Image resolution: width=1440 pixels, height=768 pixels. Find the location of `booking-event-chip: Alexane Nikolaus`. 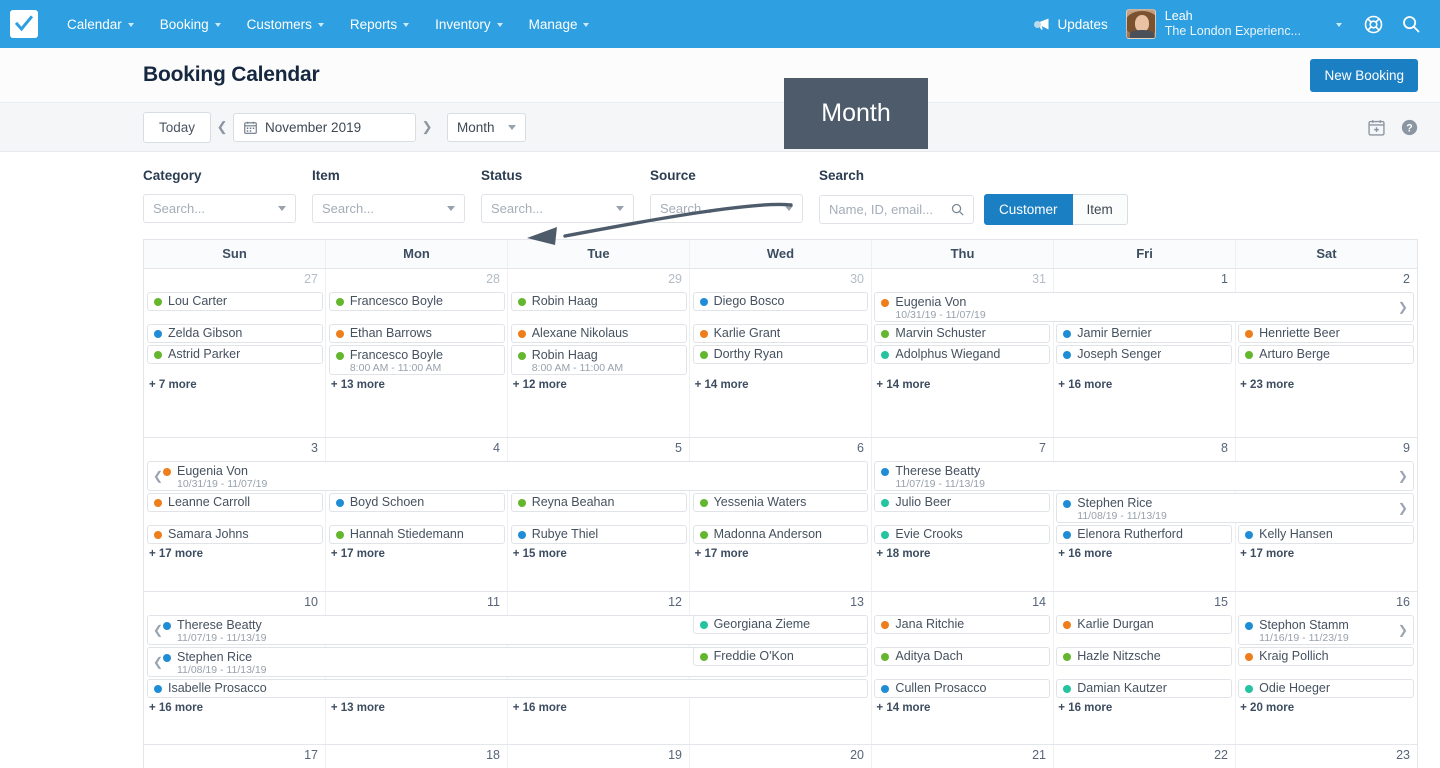

booking-event-chip: Alexane Nikolaus is located at coordinates (598, 333).